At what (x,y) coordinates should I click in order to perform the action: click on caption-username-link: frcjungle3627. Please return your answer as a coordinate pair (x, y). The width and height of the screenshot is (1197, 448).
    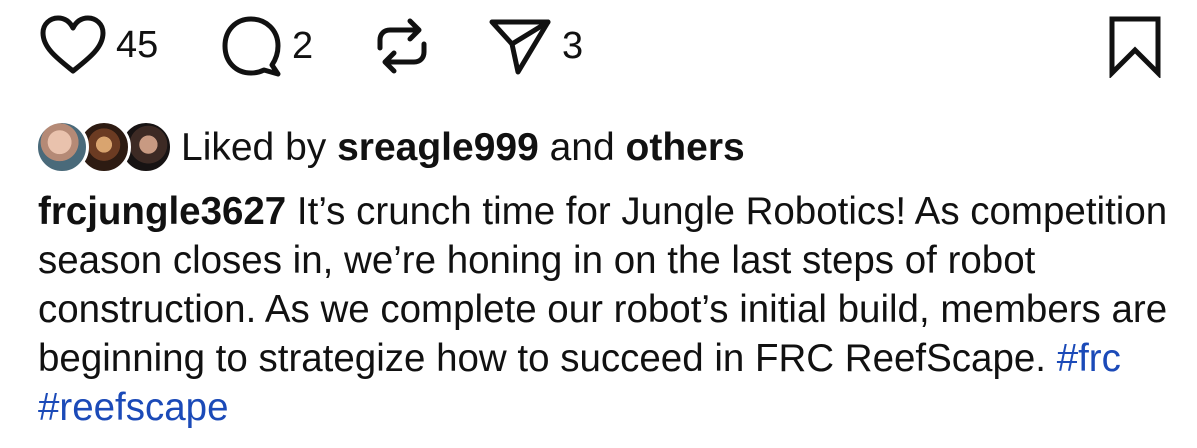
    Looking at the image, I should click on (162, 211).